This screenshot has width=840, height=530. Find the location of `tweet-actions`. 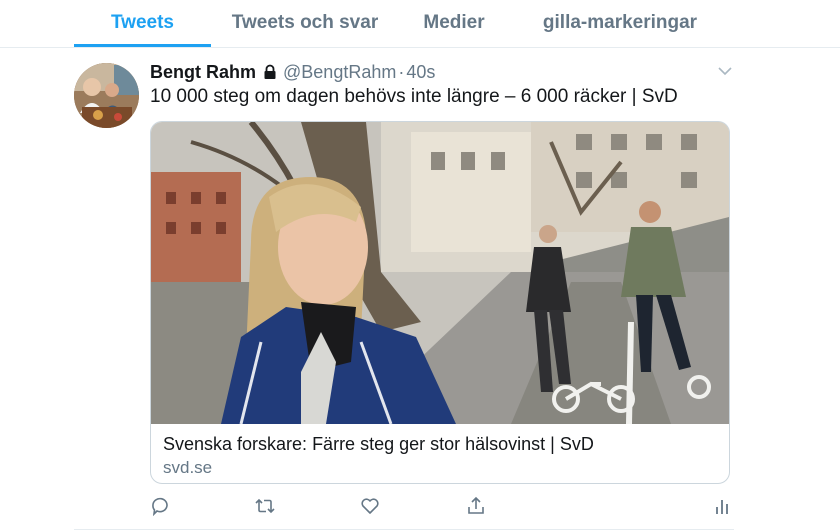

tweet-actions is located at coordinates (440, 507).